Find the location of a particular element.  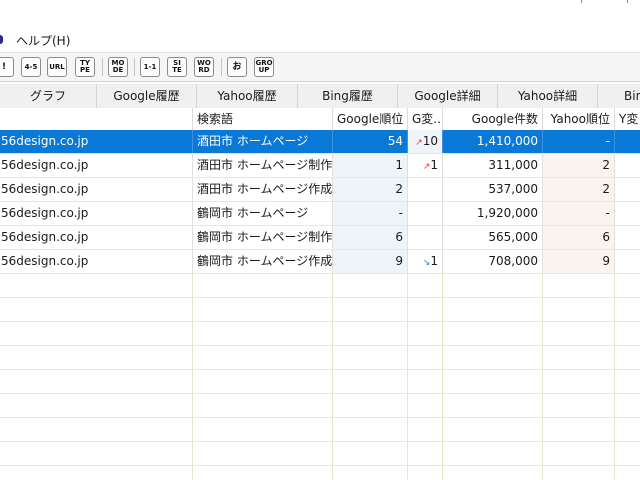

cell-g-change: ↗1 is located at coordinates (425, 165).